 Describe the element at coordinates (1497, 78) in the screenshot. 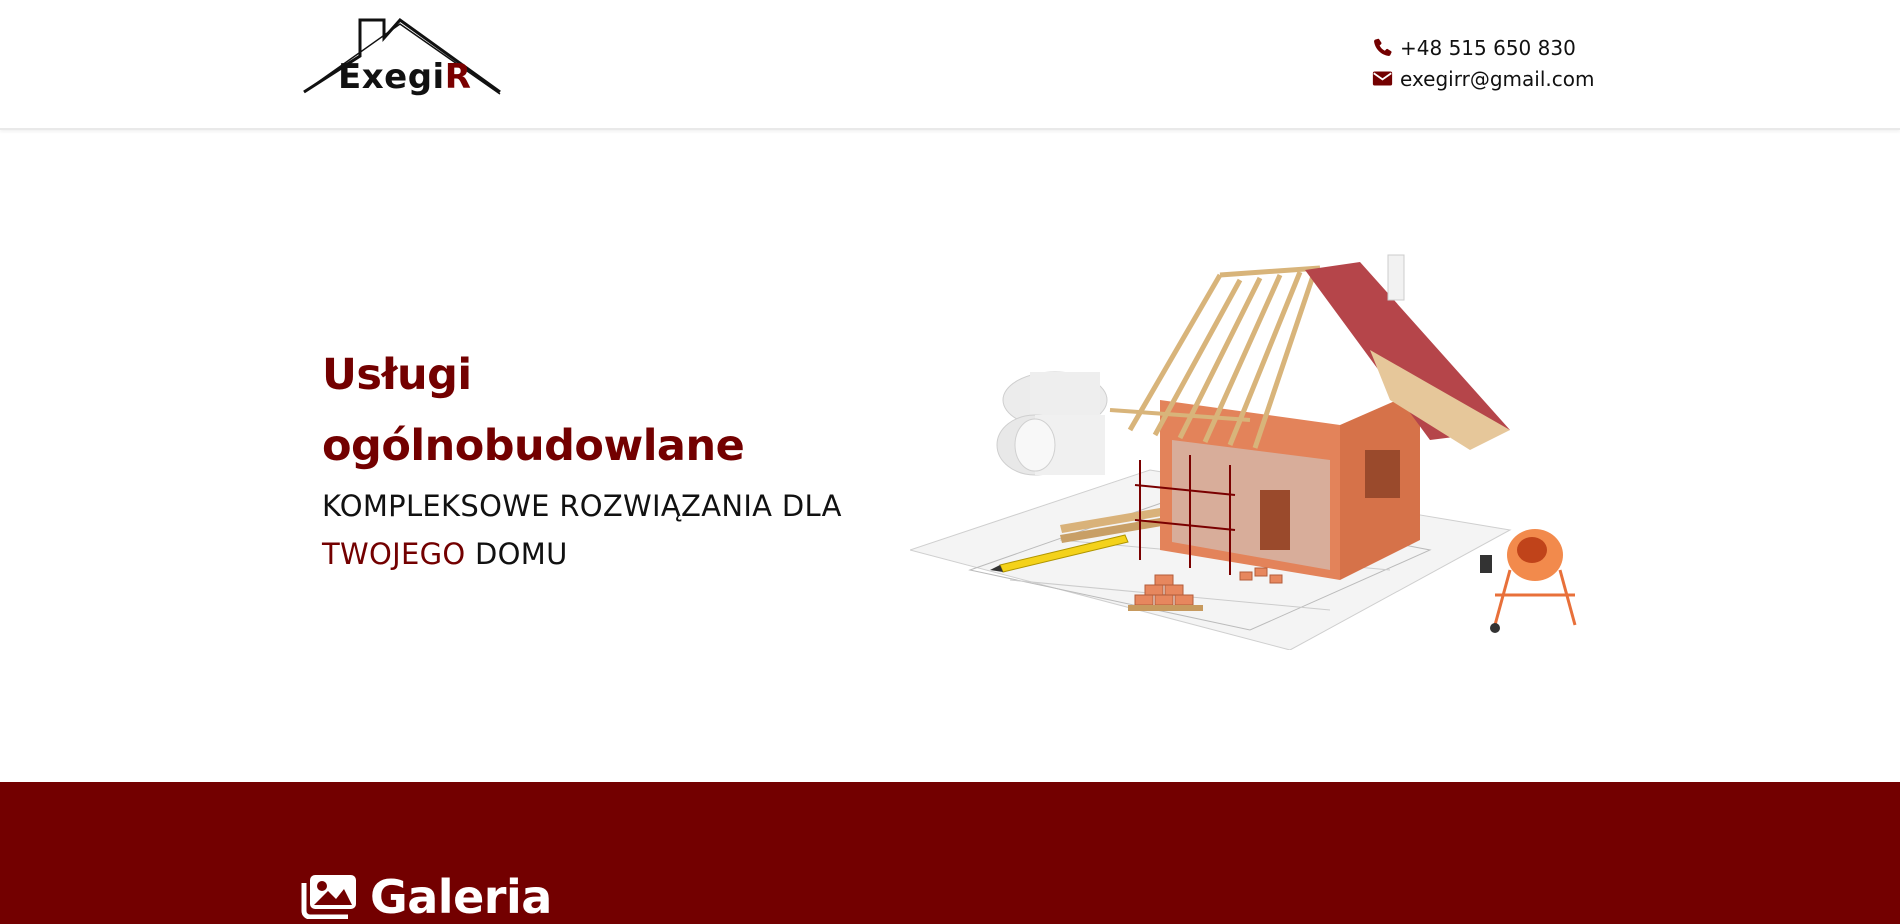

I see `email-address: exegirr@gmail.com` at that location.